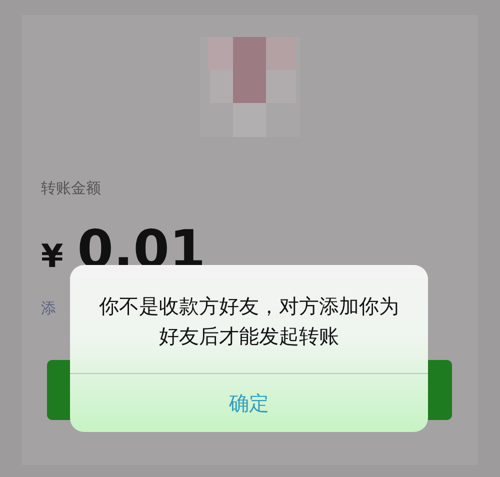 The height and width of the screenshot is (477, 500). I want to click on note-link: 添, so click(48, 308).